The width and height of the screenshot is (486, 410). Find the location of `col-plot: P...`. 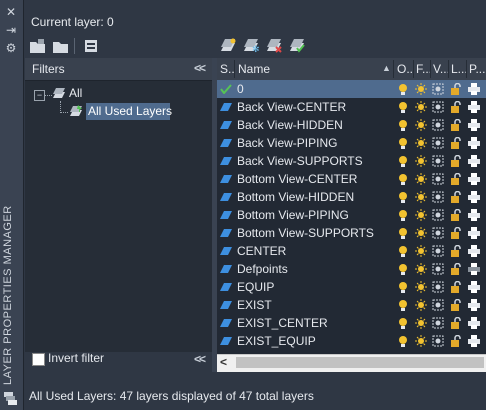

col-plot: P... is located at coordinates (477, 69).